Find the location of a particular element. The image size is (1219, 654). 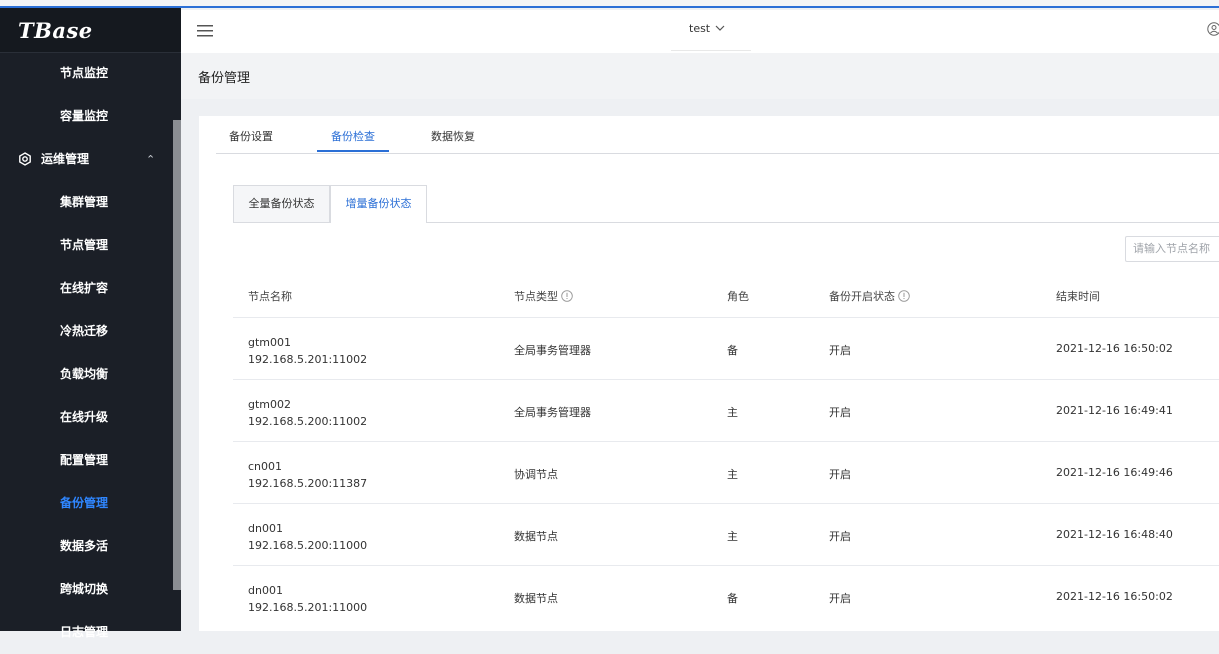

node-name-cell: dn001 192.168.5.200:11000 is located at coordinates (307, 537).